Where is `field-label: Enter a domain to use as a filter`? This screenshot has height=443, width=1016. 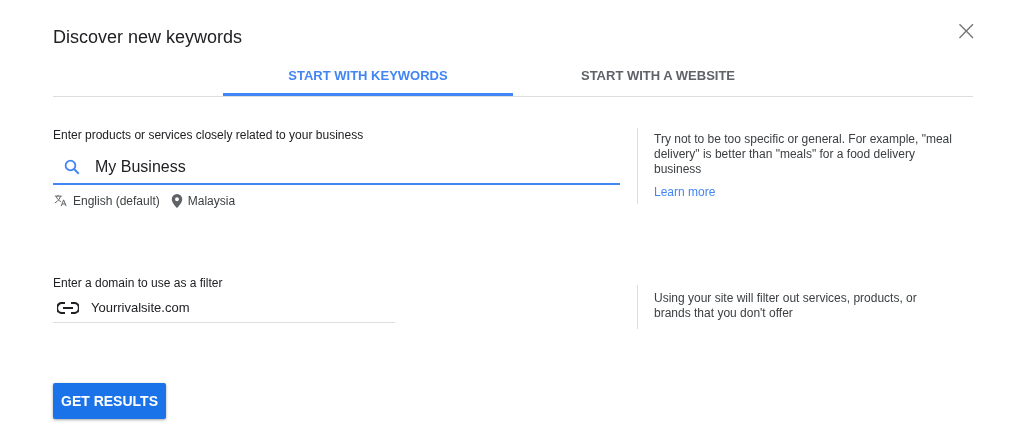
field-label: Enter a domain to use as a filter is located at coordinates (138, 283).